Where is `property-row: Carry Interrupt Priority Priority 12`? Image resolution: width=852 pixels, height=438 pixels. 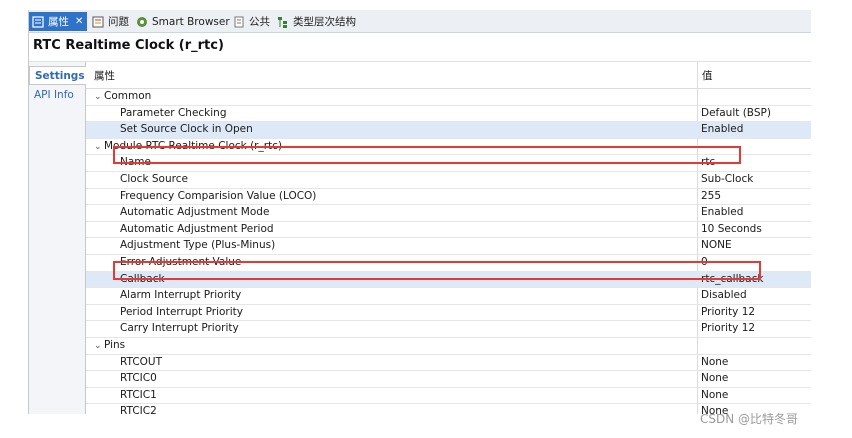
property-row: Carry Interrupt Priority Priority 12 is located at coordinates (448, 329).